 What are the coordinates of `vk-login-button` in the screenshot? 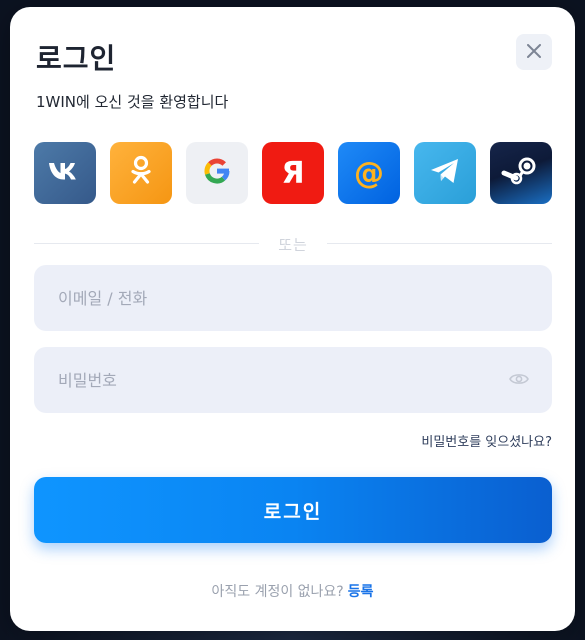 It's located at (65, 173).